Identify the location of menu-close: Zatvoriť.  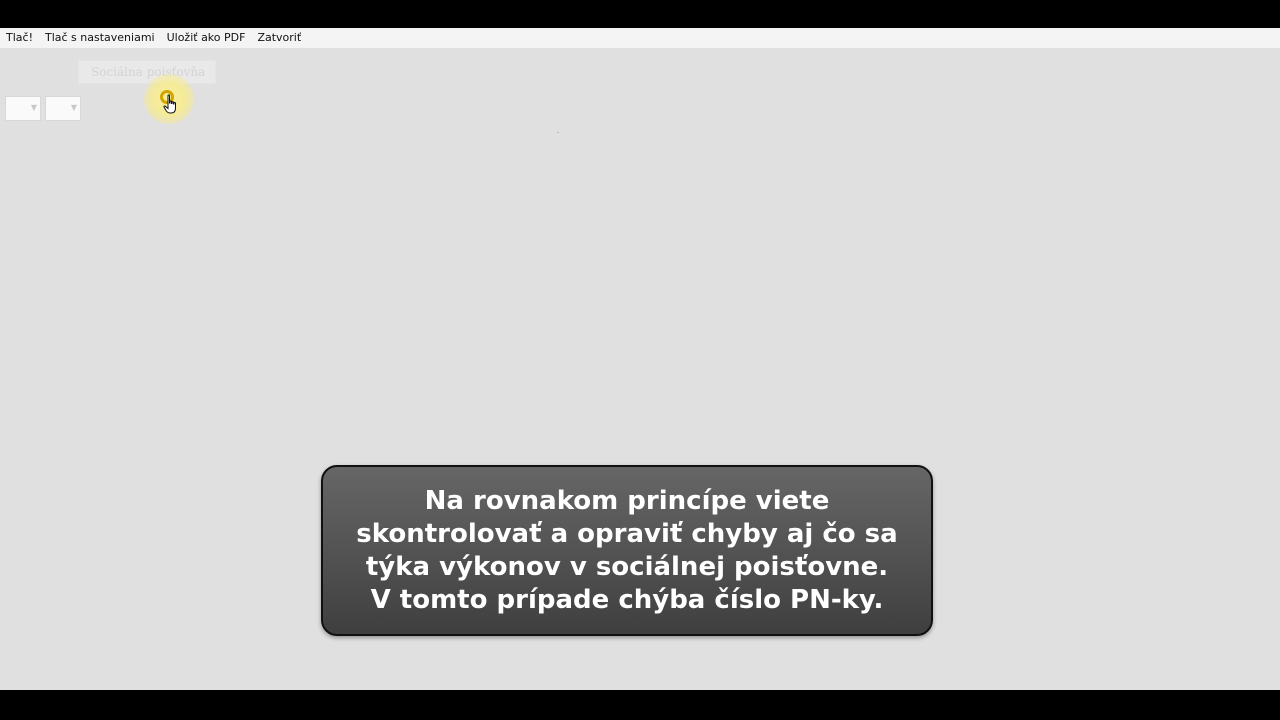
(279, 38).